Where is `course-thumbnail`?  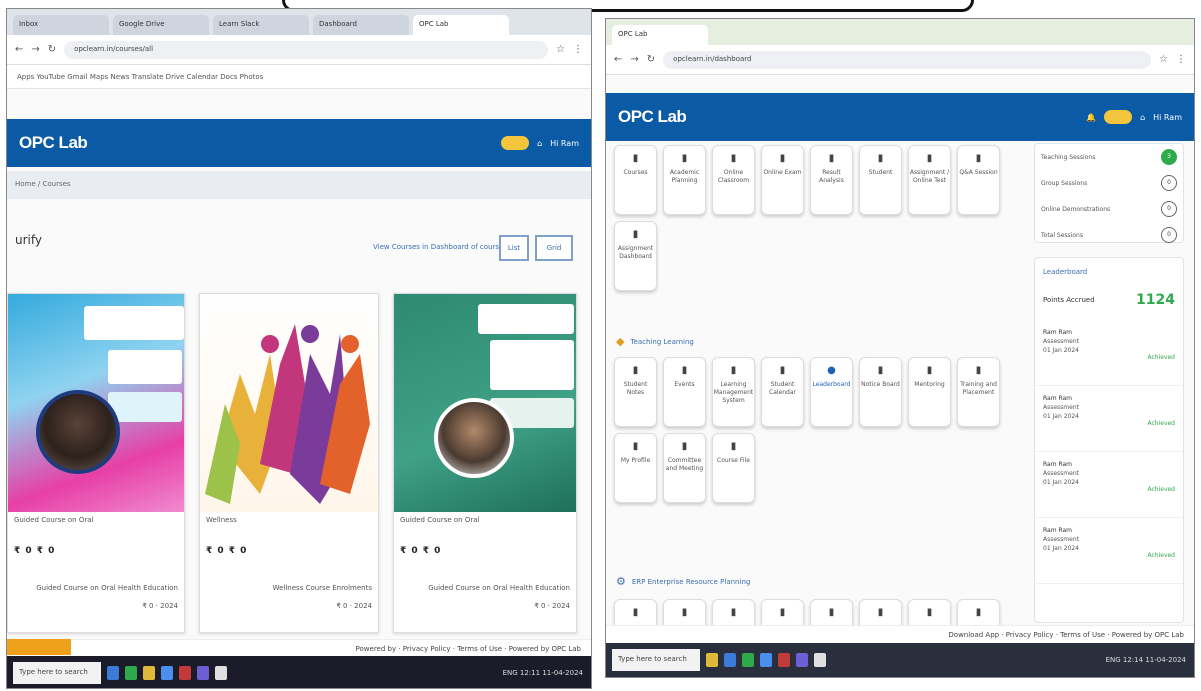 course-thumbnail is located at coordinates (289, 403).